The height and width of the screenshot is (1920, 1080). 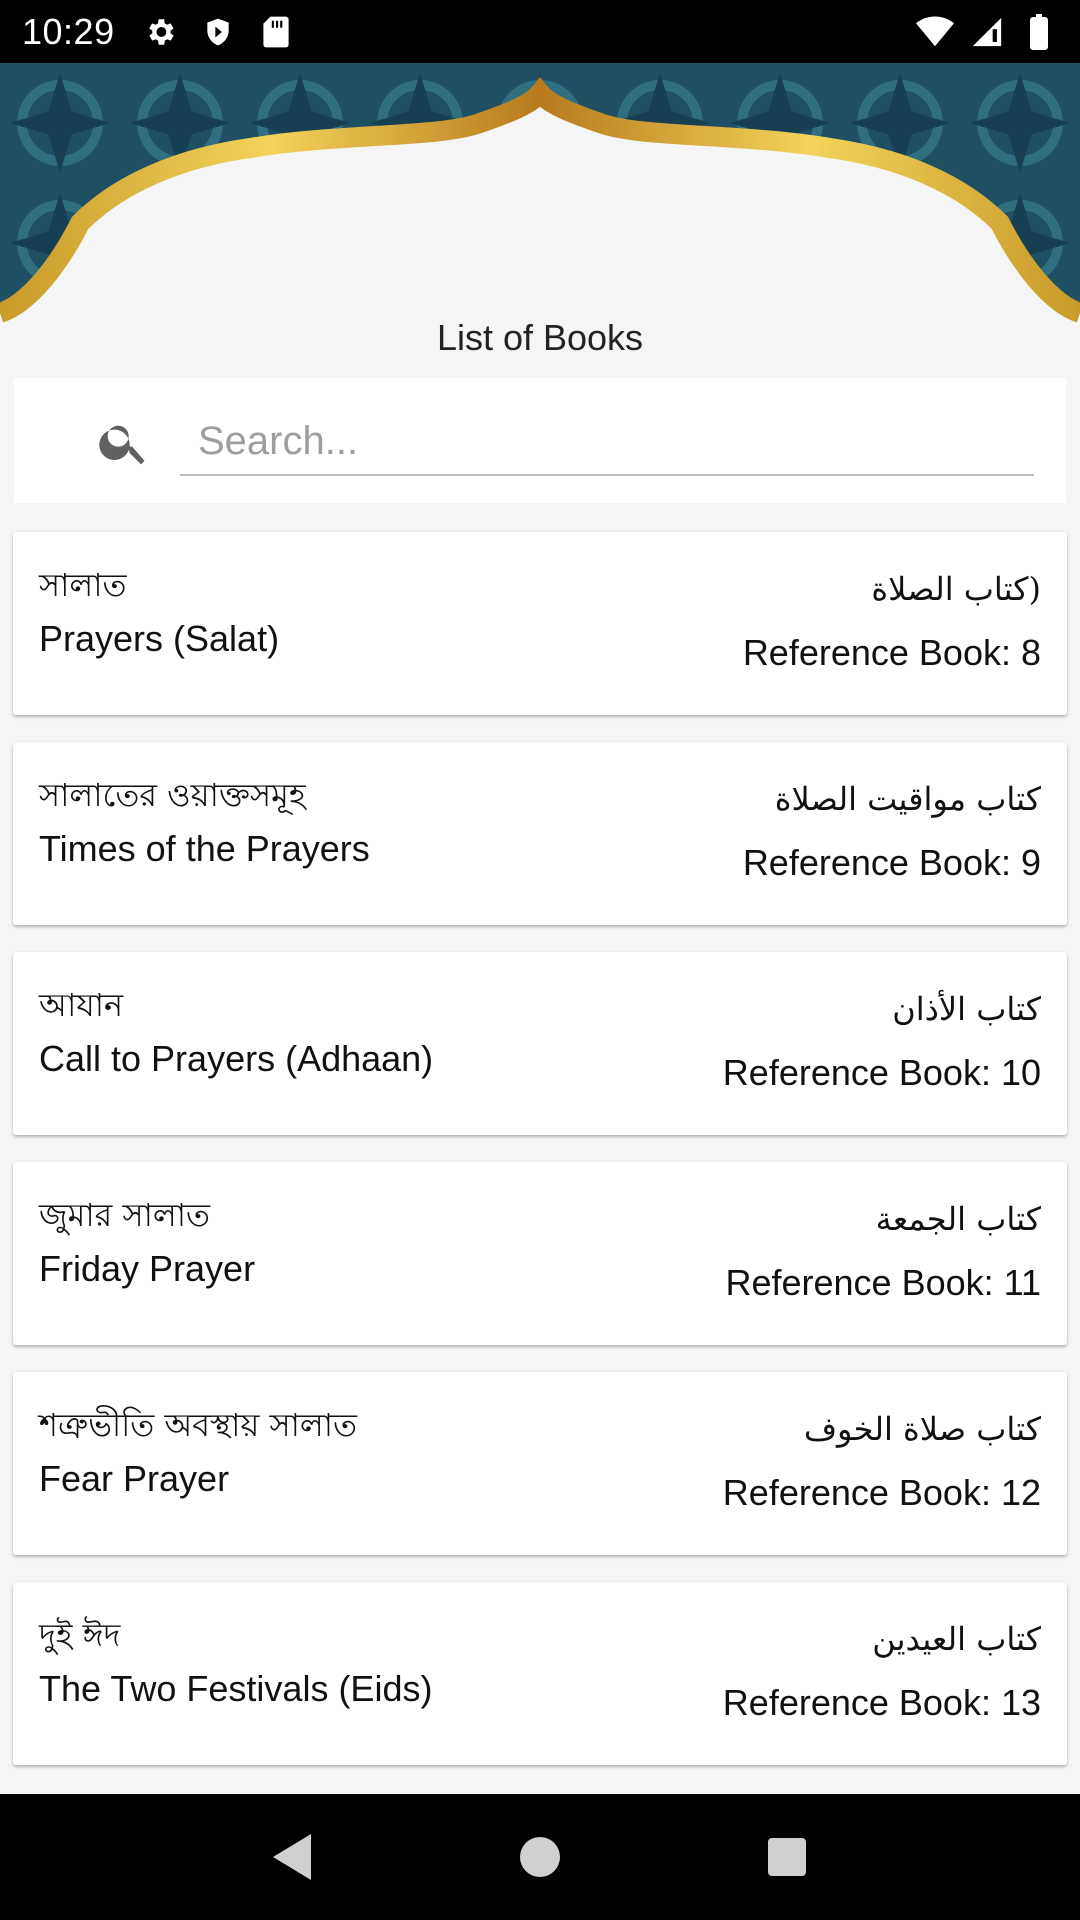 I want to click on status-bar: 10:29, so click(x=540, y=31).